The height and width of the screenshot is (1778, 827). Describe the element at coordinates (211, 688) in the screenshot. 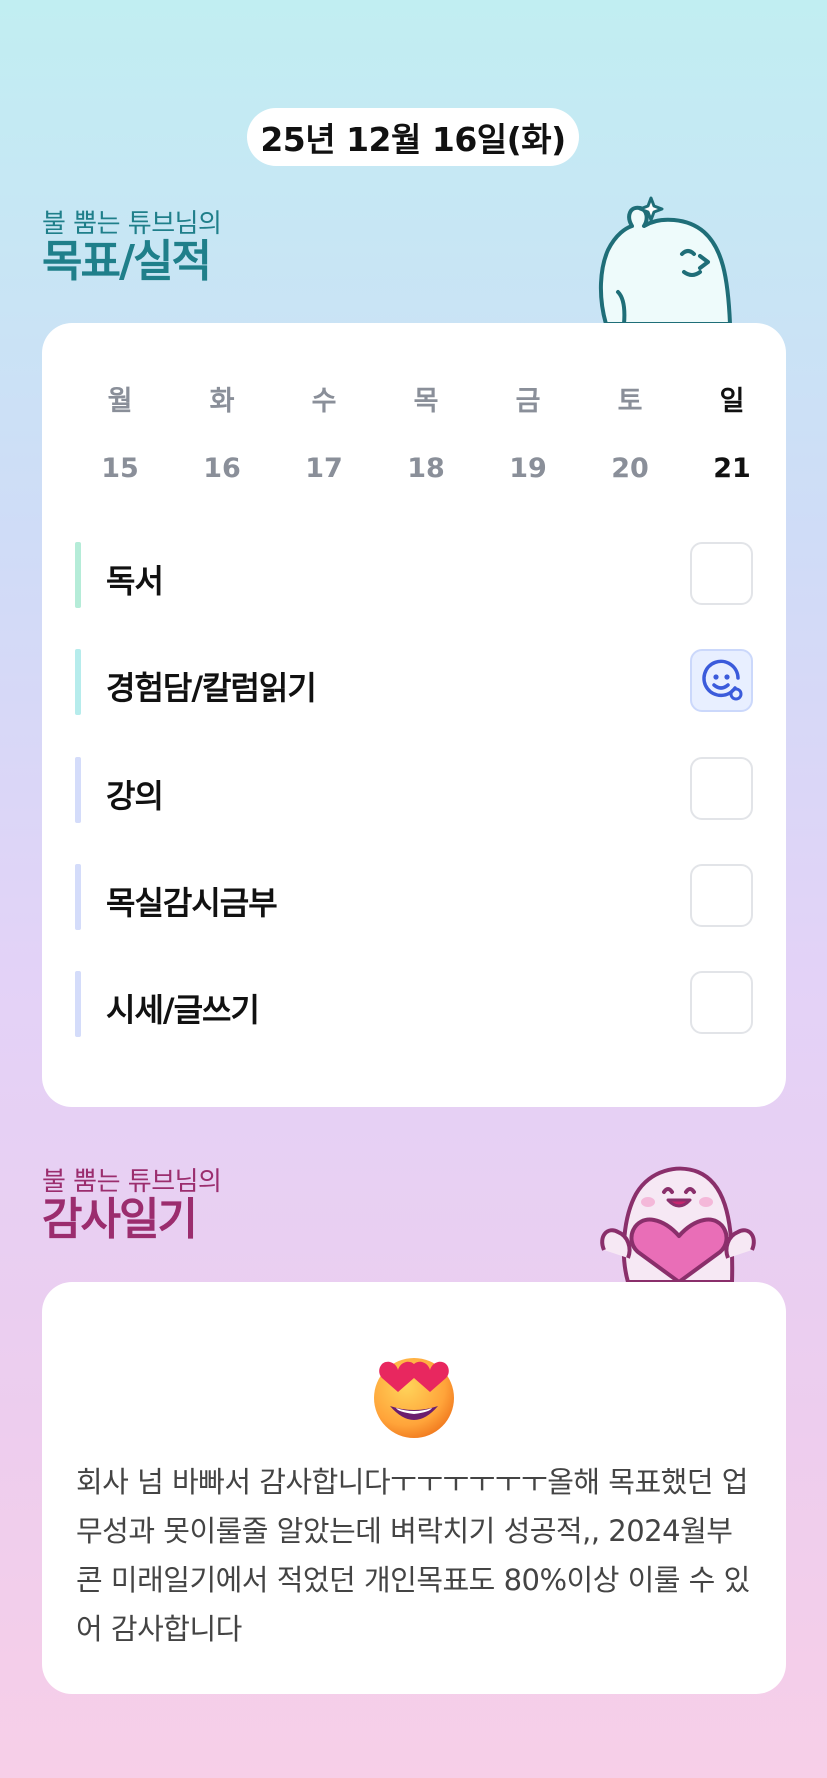

I see `goal-label: 경험담/칼럼읽기` at that location.